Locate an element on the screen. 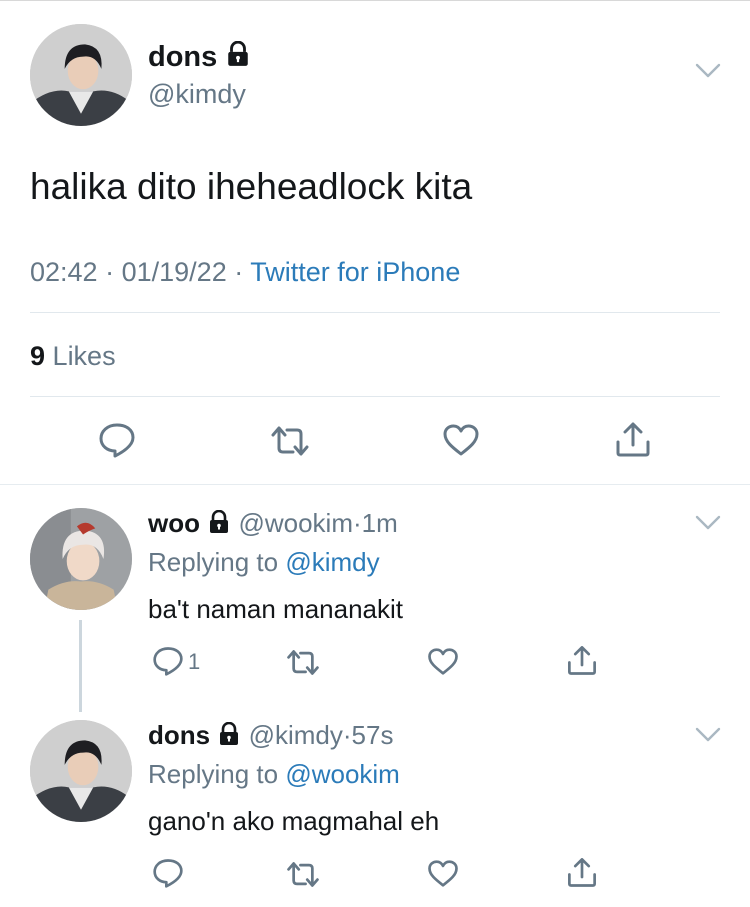  likes-summary: 9 Likes is located at coordinates (73, 356).